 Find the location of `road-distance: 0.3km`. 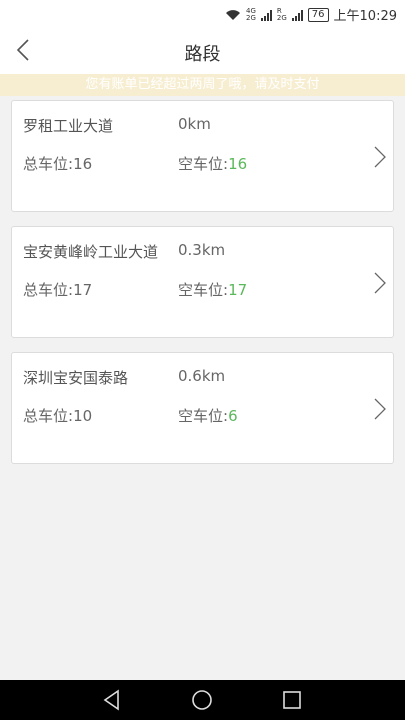

road-distance: 0.3km is located at coordinates (202, 250).